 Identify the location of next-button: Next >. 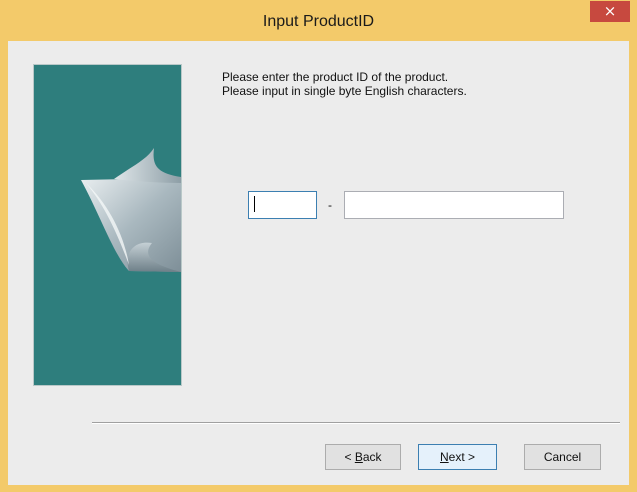
(457, 457).